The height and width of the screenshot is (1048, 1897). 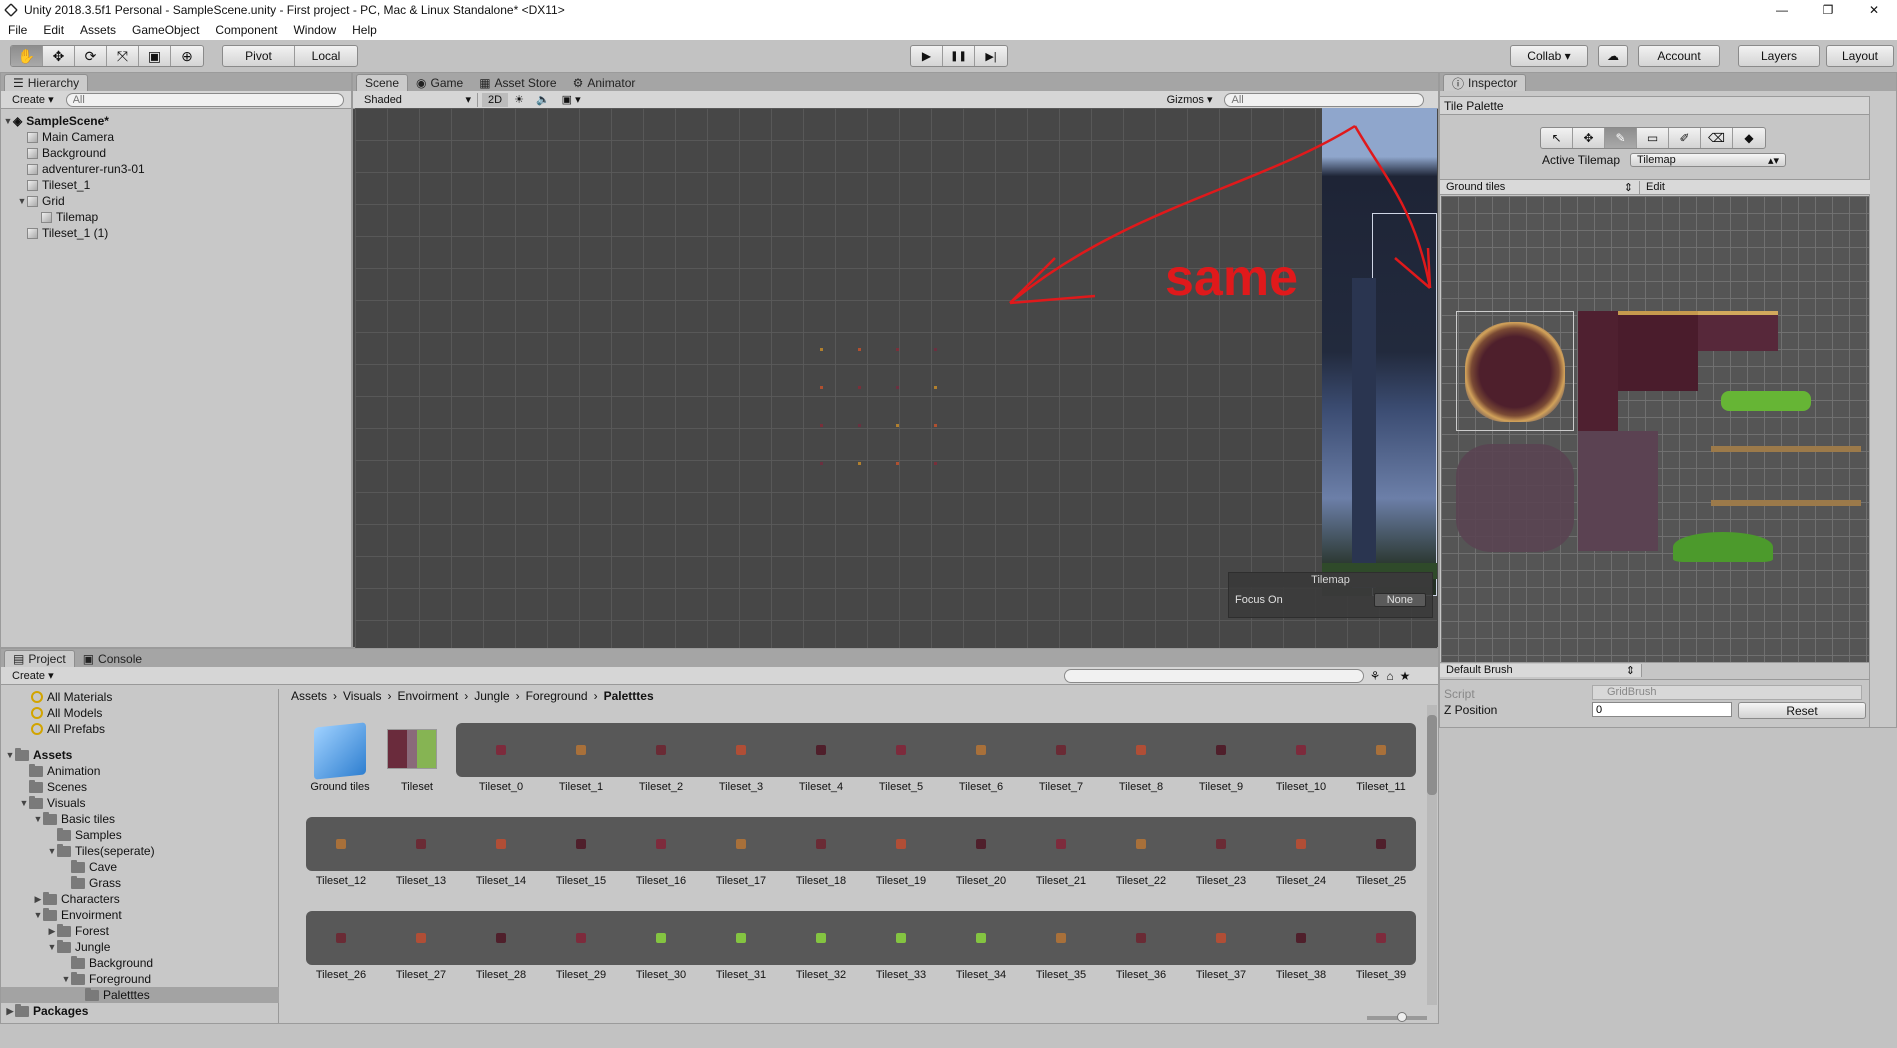 I want to click on rect-tool-icon: ▣, so click(x=155, y=56).